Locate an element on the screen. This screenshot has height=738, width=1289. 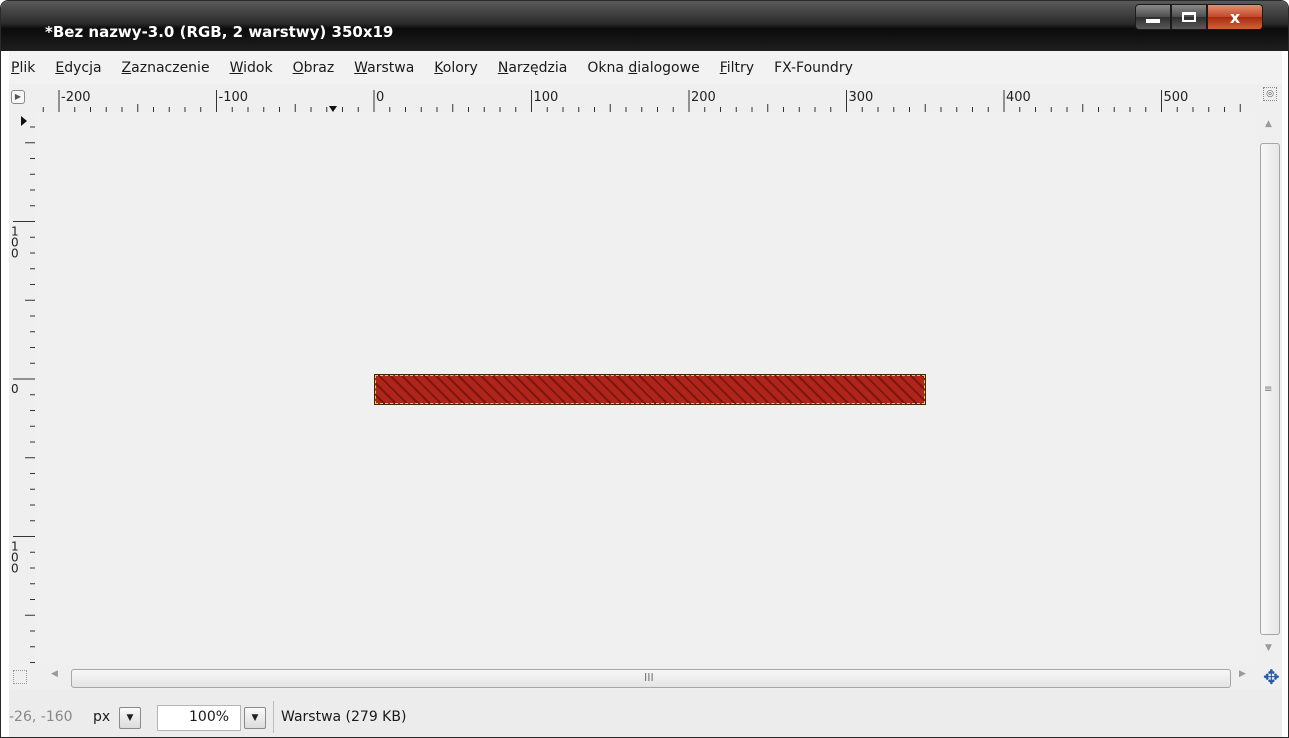
ruler-label: 300 is located at coordinates (861, 97).